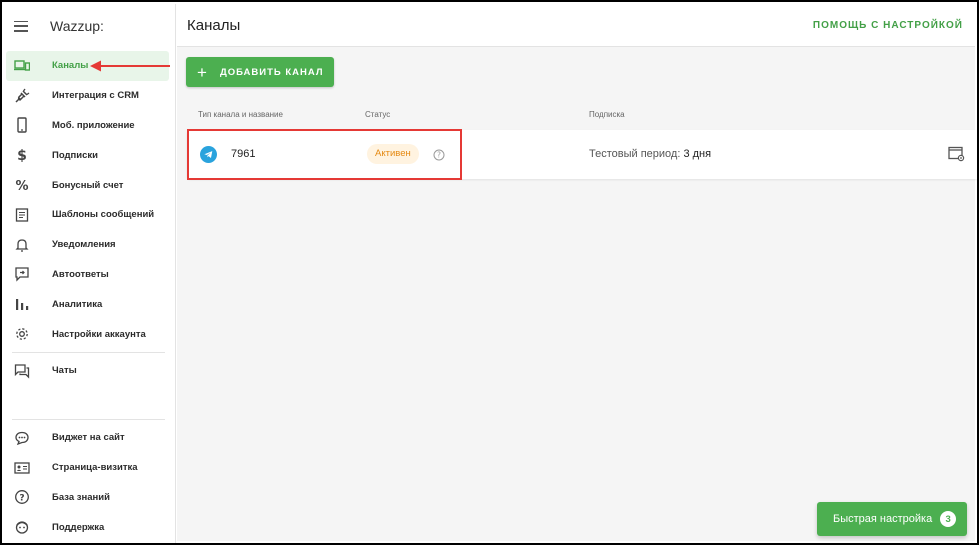 The image size is (979, 545). I want to click on channel-settings-icon, so click(956, 154).